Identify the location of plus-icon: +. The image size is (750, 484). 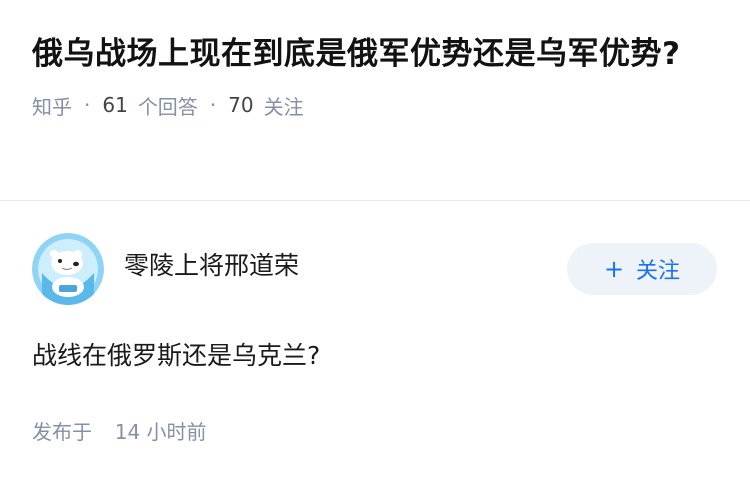
(614, 269).